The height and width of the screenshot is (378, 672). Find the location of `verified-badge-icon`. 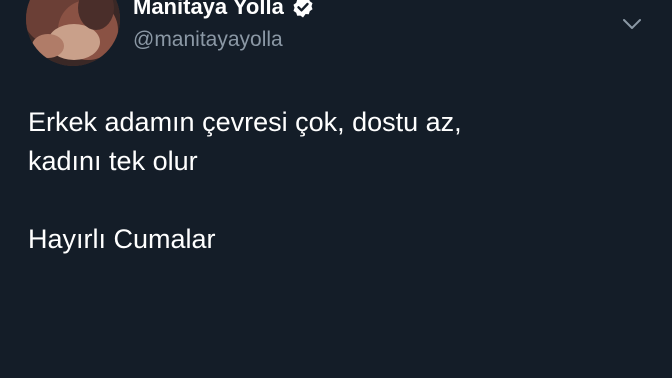

verified-badge-icon is located at coordinates (303, 9).